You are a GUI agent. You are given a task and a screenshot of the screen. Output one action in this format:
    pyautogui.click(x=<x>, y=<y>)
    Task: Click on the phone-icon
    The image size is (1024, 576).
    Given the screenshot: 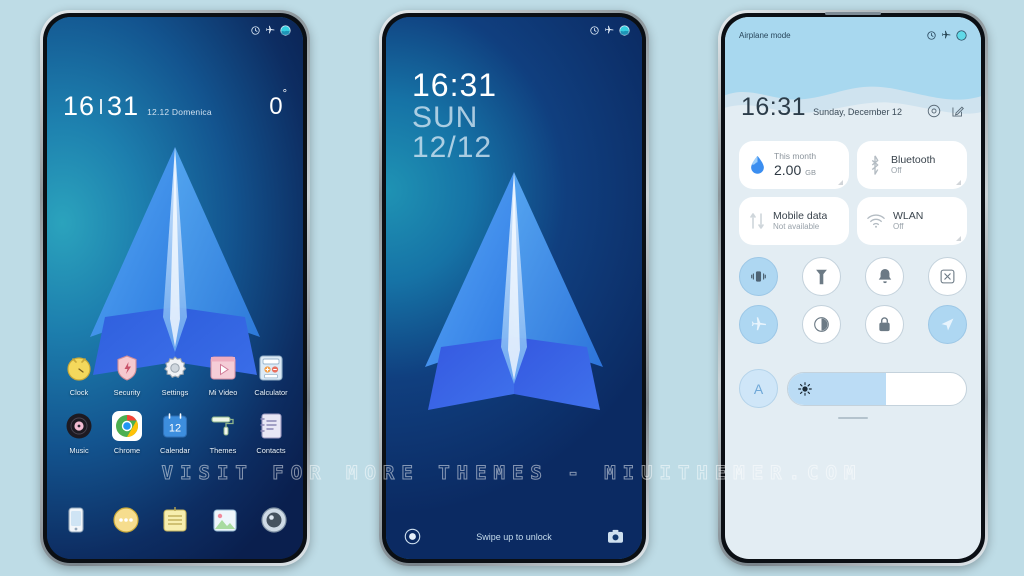 What is the action you would take?
    pyautogui.click(x=76, y=520)
    